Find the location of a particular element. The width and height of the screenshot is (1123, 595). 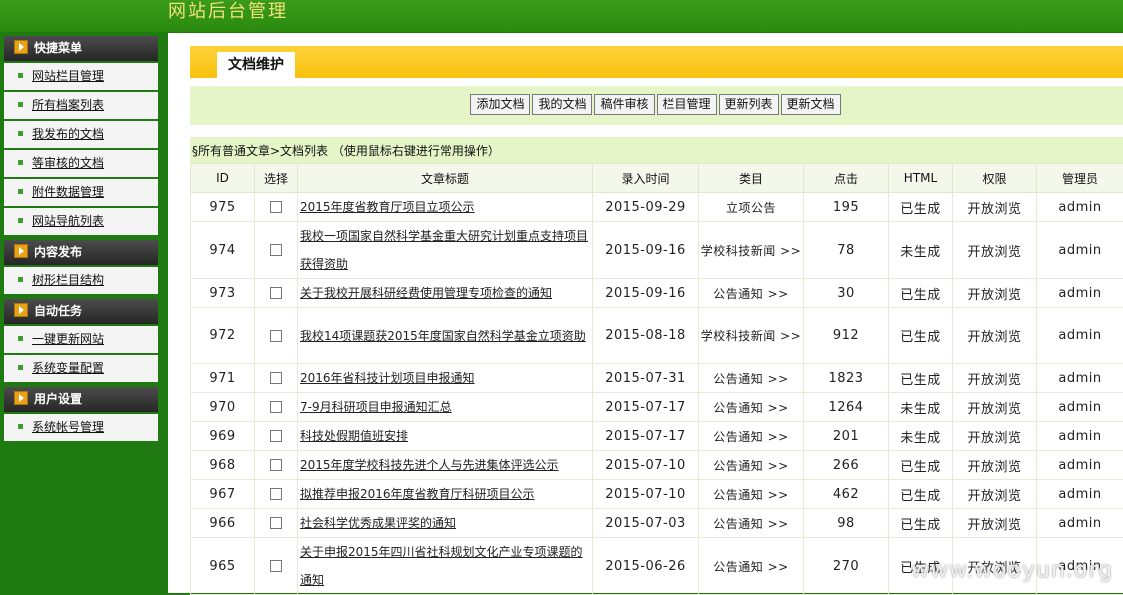

cell-title-link-text: 我校14项课题获2015年度国家自然科学基金立项资助 is located at coordinates (443, 336).